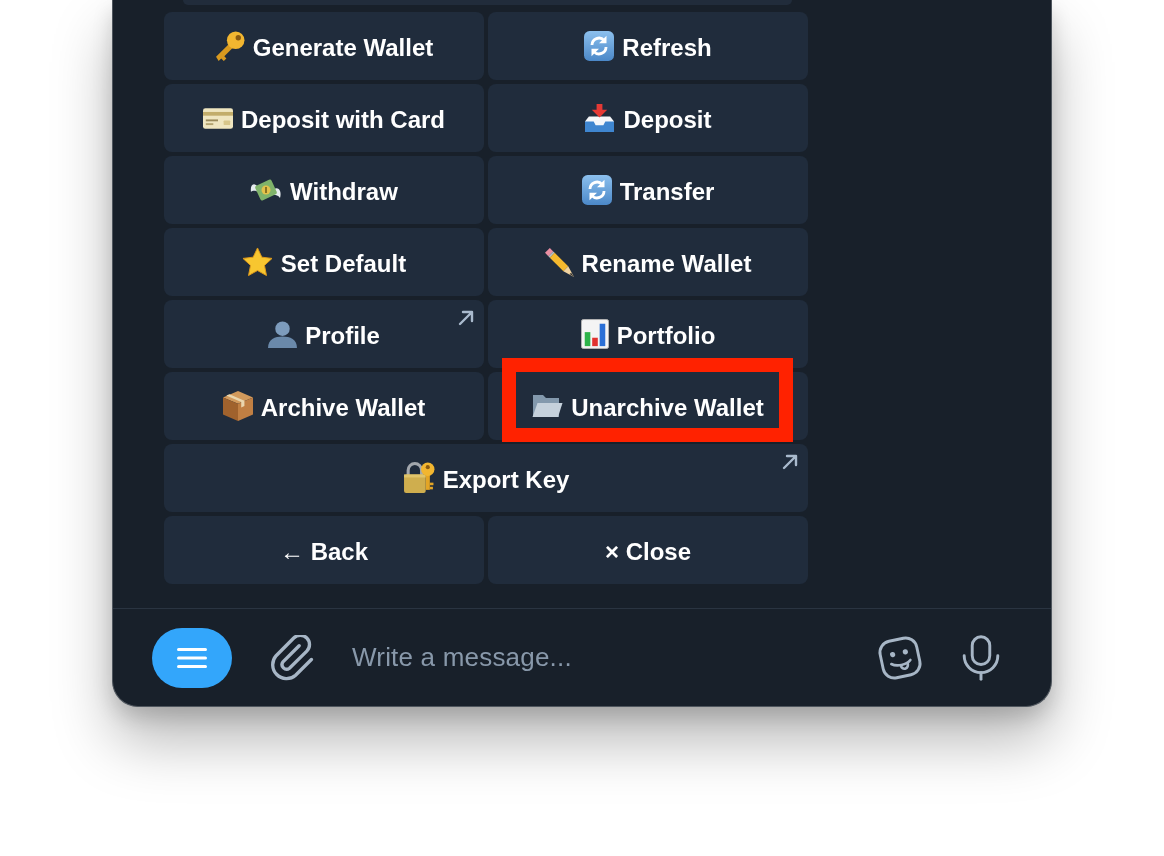  I want to click on keyboard-button: Refresh, so click(648, 46).